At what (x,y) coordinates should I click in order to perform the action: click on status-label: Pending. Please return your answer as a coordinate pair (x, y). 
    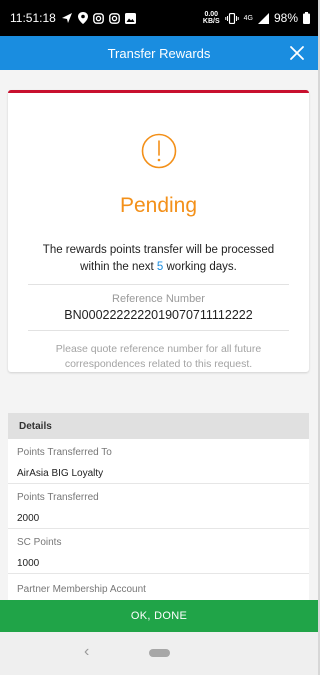
    Looking at the image, I should click on (158, 205).